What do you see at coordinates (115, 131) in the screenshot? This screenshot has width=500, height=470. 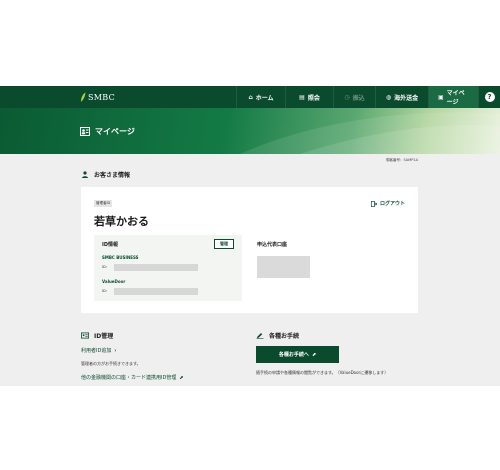 I see `page-title-text: マイページ` at bounding box center [115, 131].